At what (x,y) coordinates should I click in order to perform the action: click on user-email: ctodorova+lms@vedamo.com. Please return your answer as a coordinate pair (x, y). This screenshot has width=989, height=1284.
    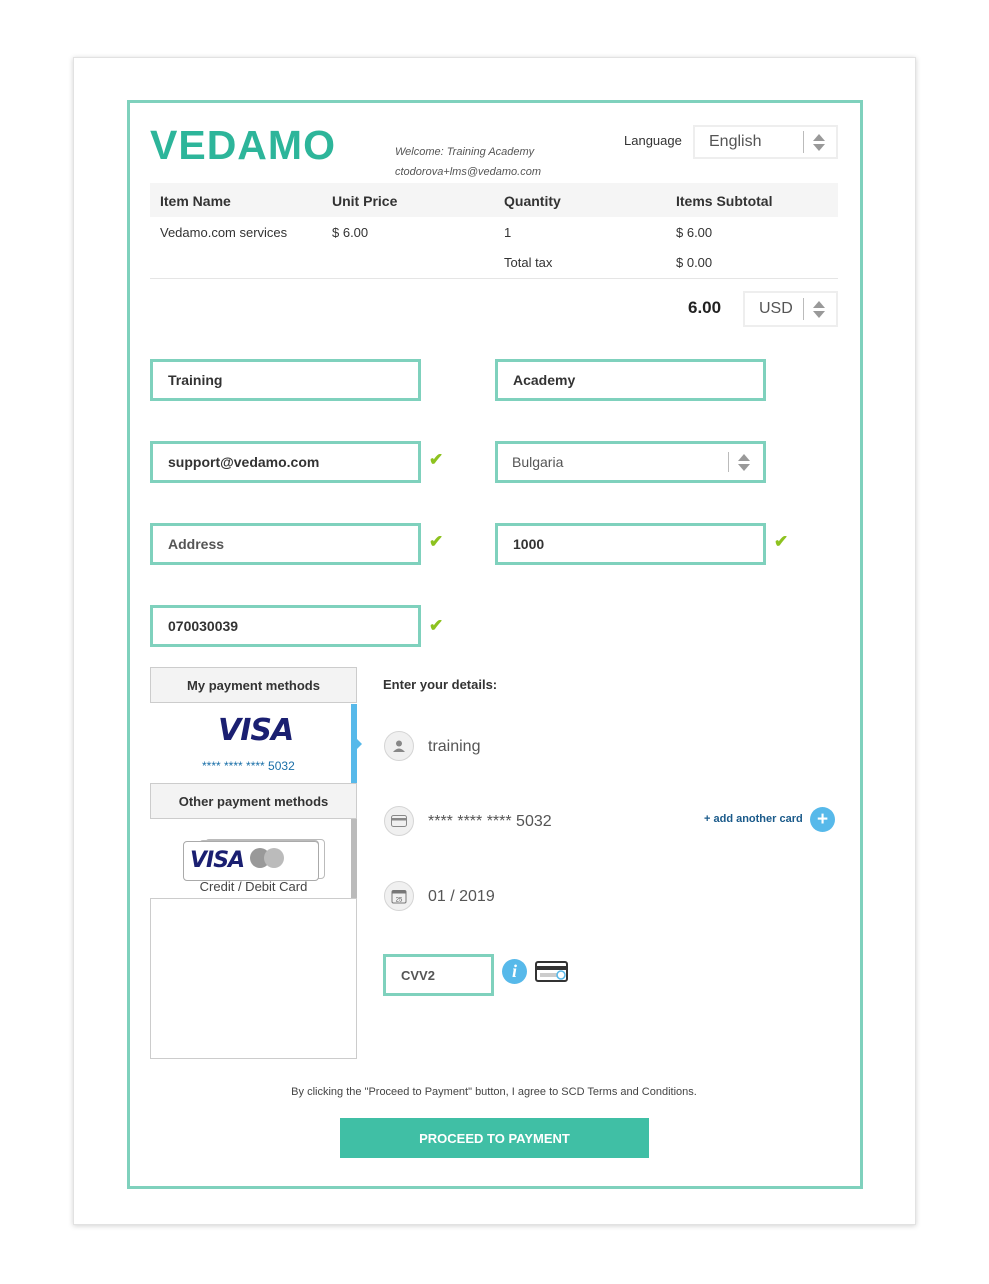
    Looking at the image, I should click on (468, 172).